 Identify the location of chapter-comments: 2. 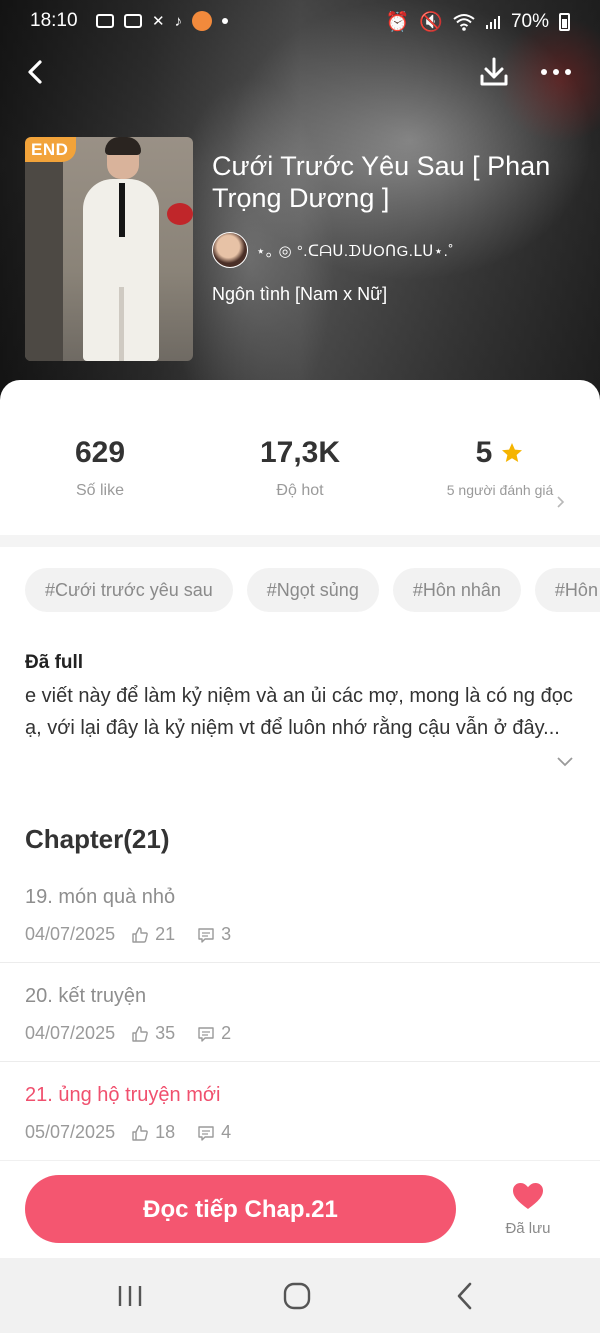
(226, 1033).